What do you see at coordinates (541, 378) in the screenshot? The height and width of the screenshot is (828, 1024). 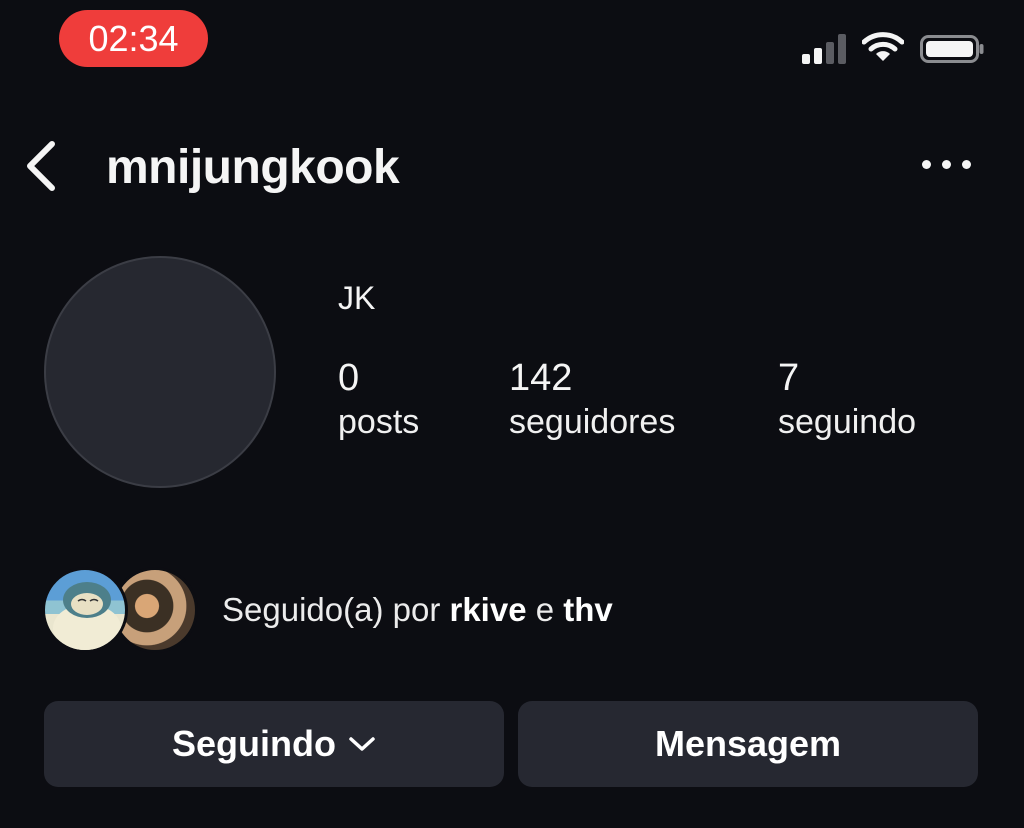 I see `stat-followers-count: 142` at bounding box center [541, 378].